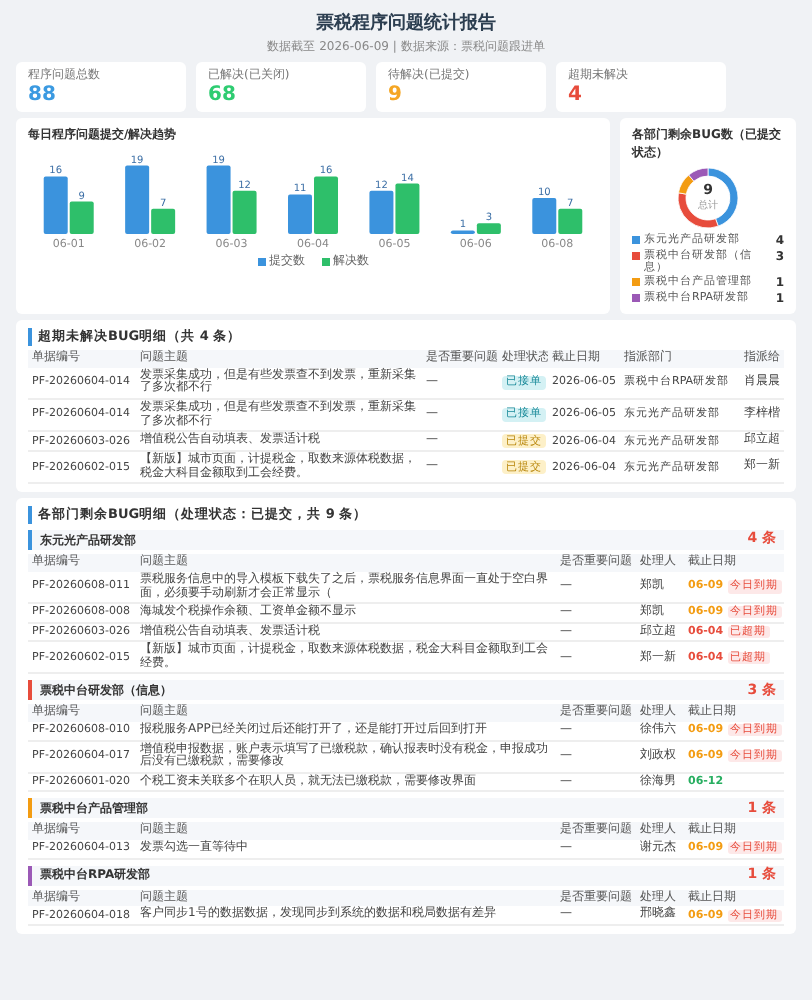 The width and height of the screenshot is (812, 1000). I want to click on stat-value: 4, so click(576, 95).